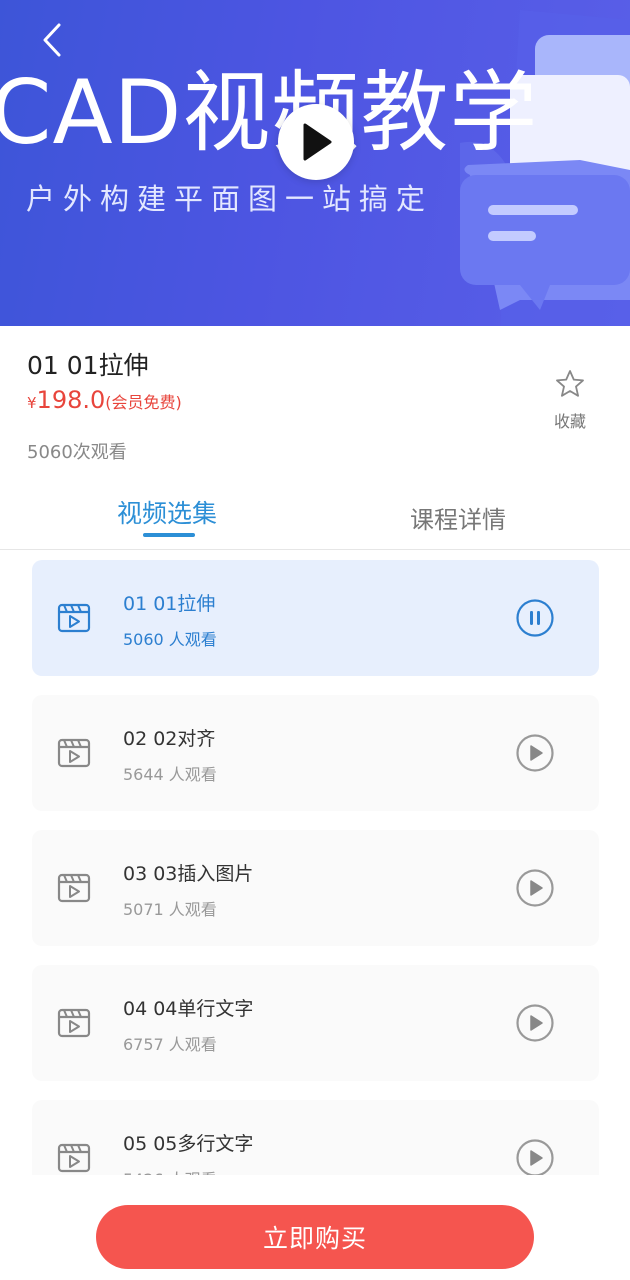 The height and width of the screenshot is (1280, 630). I want to click on pause-icon, so click(535, 618).